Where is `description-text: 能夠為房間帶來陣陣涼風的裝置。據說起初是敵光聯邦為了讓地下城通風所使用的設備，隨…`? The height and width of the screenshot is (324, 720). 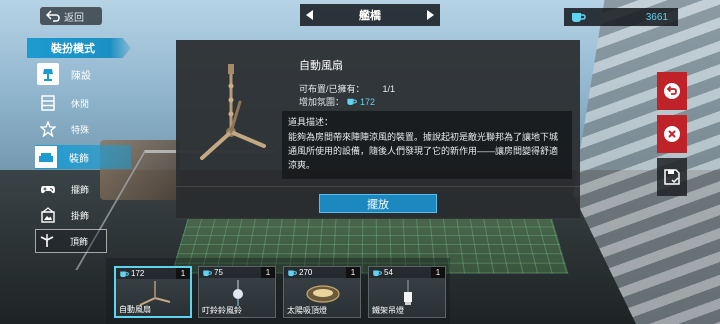
description-text: 能夠為房間帶來陣陣涼風的裝置。據說起初是敵光聯邦為了讓地下城通風所使用的設備，隨… is located at coordinates (423, 151).